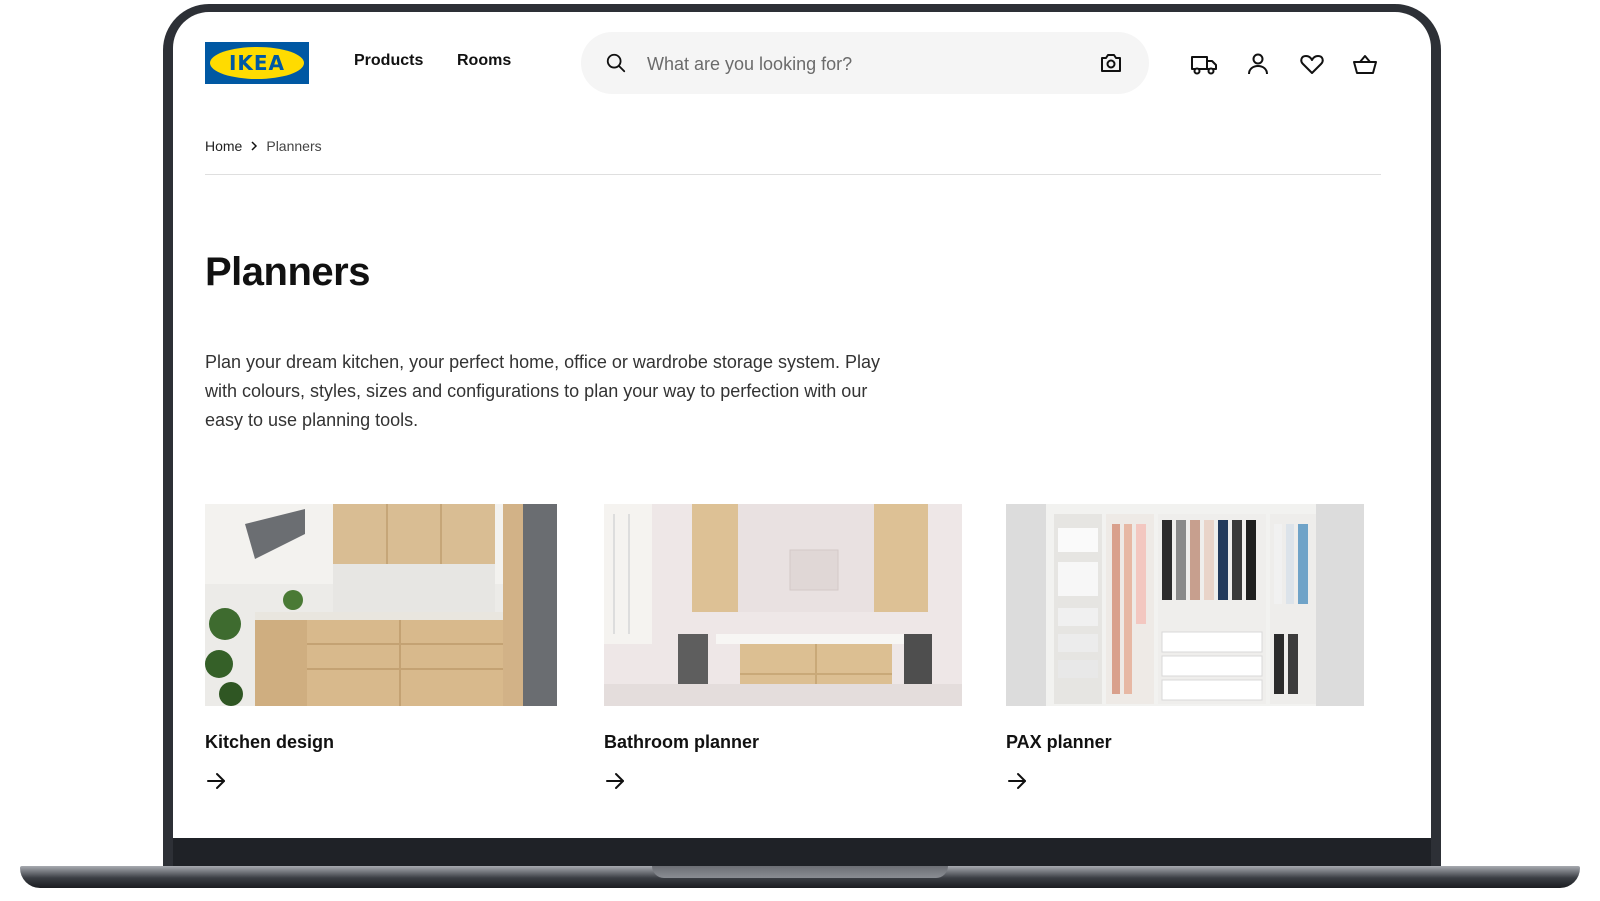 This screenshot has width=1600, height=901. What do you see at coordinates (783, 605) in the screenshot?
I see `bathroom-image` at bounding box center [783, 605].